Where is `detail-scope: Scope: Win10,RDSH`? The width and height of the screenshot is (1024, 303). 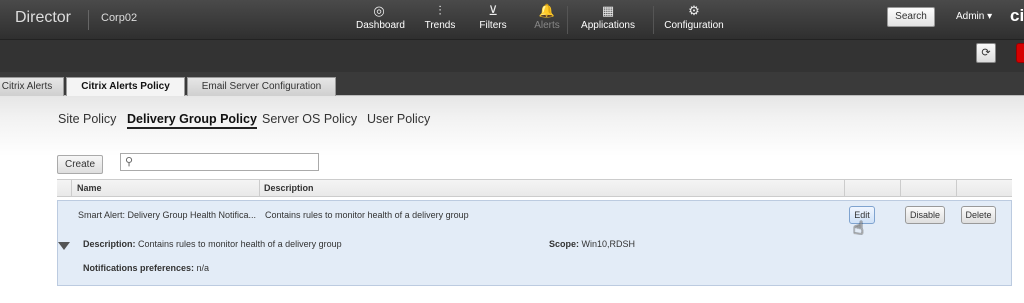
detail-scope: Scope: Win10,RDSH is located at coordinates (592, 244).